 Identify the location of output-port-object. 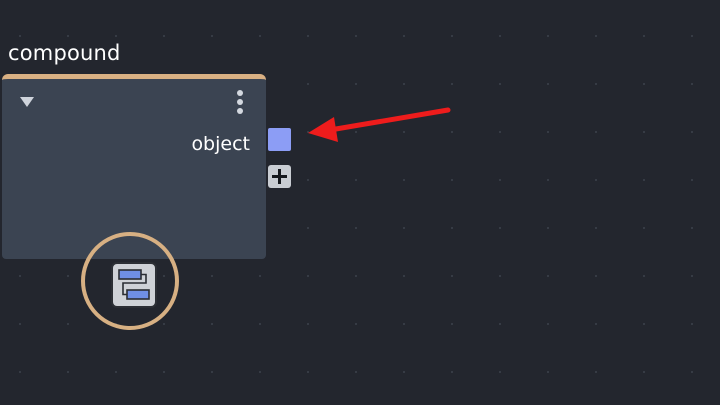
(279, 139).